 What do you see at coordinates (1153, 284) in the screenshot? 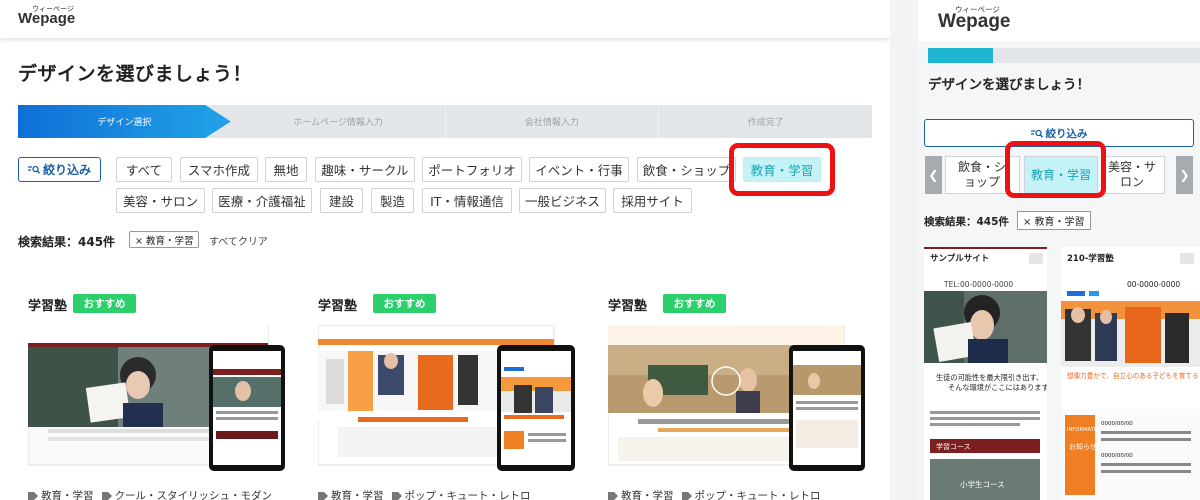
I see `thumb-tel: 00-0000-0000` at bounding box center [1153, 284].